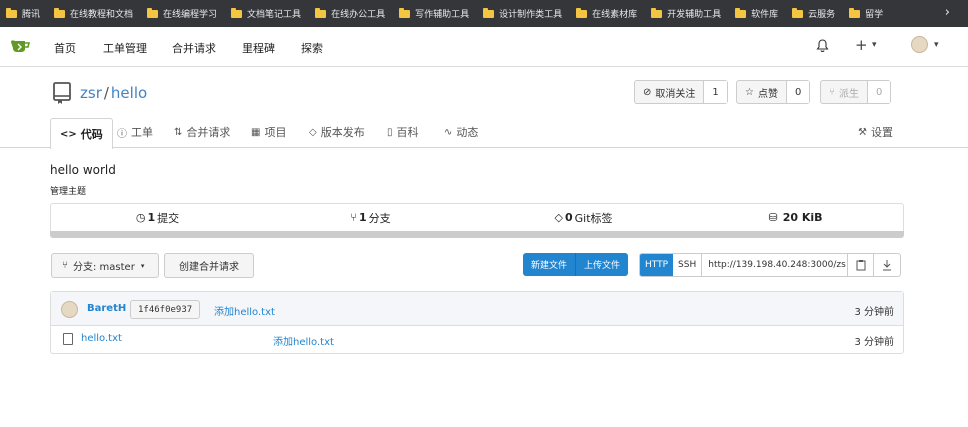 Image resolution: width=968 pixels, height=427 pixels. Describe the element at coordinates (266, 13) in the screenshot. I see `bookmark-folder: 文档笔记工具` at that location.